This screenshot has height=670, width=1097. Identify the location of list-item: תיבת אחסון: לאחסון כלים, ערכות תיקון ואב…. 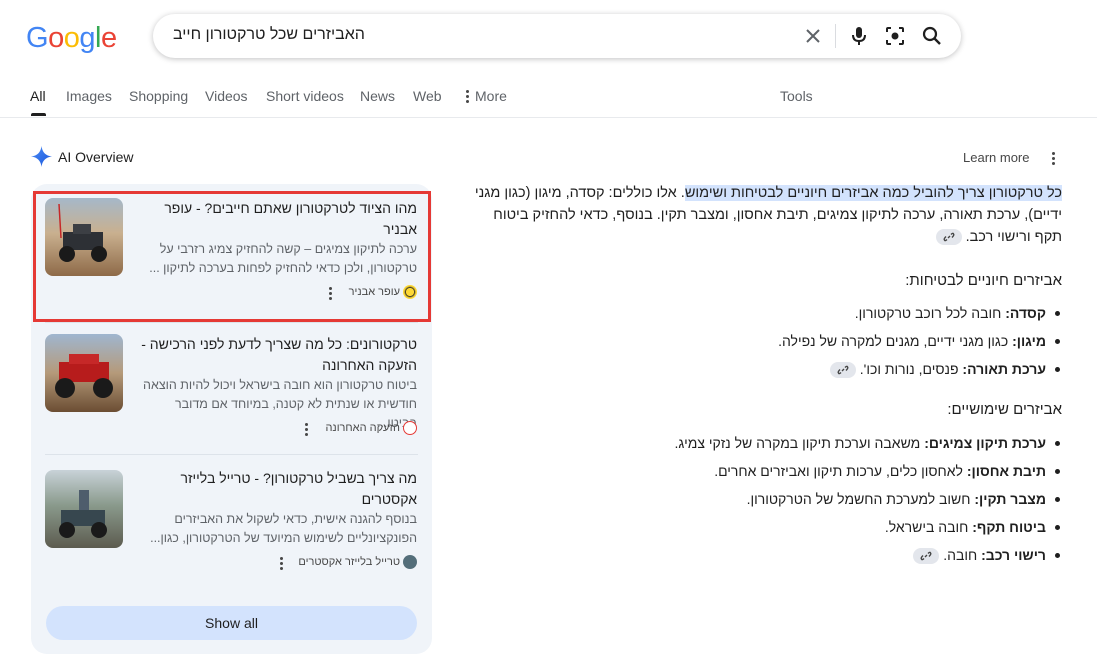
(782, 475).